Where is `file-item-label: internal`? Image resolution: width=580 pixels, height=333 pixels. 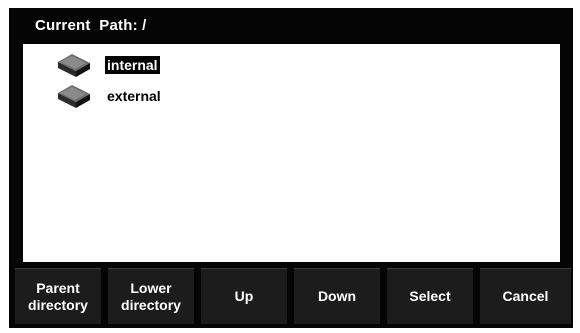 file-item-label: internal is located at coordinates (132, 65).